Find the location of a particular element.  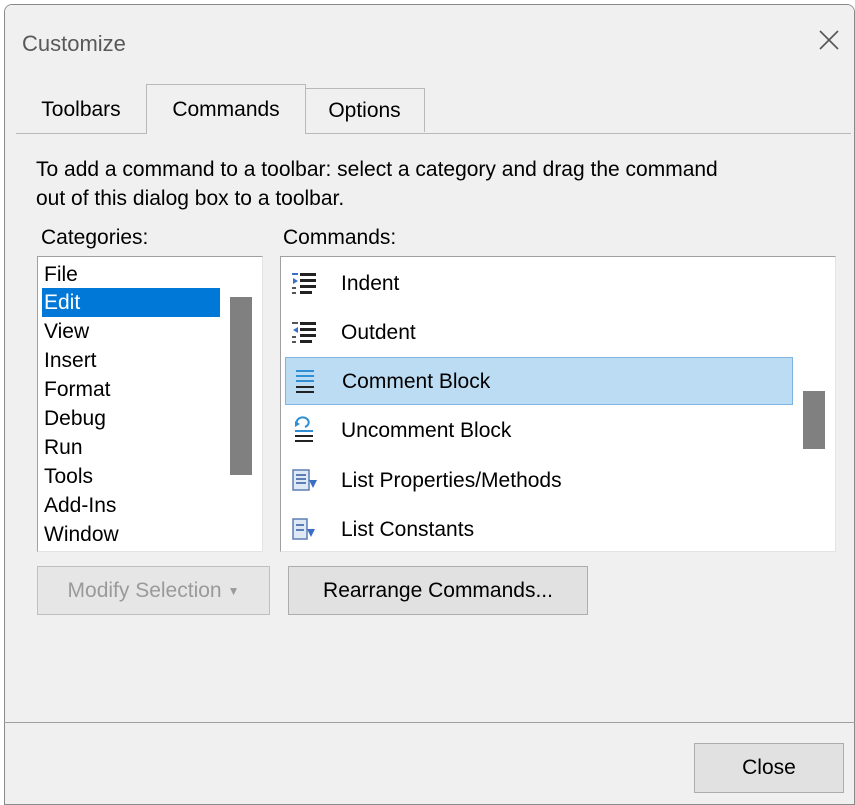

outdent-icon is located at coordinates (304, 332).